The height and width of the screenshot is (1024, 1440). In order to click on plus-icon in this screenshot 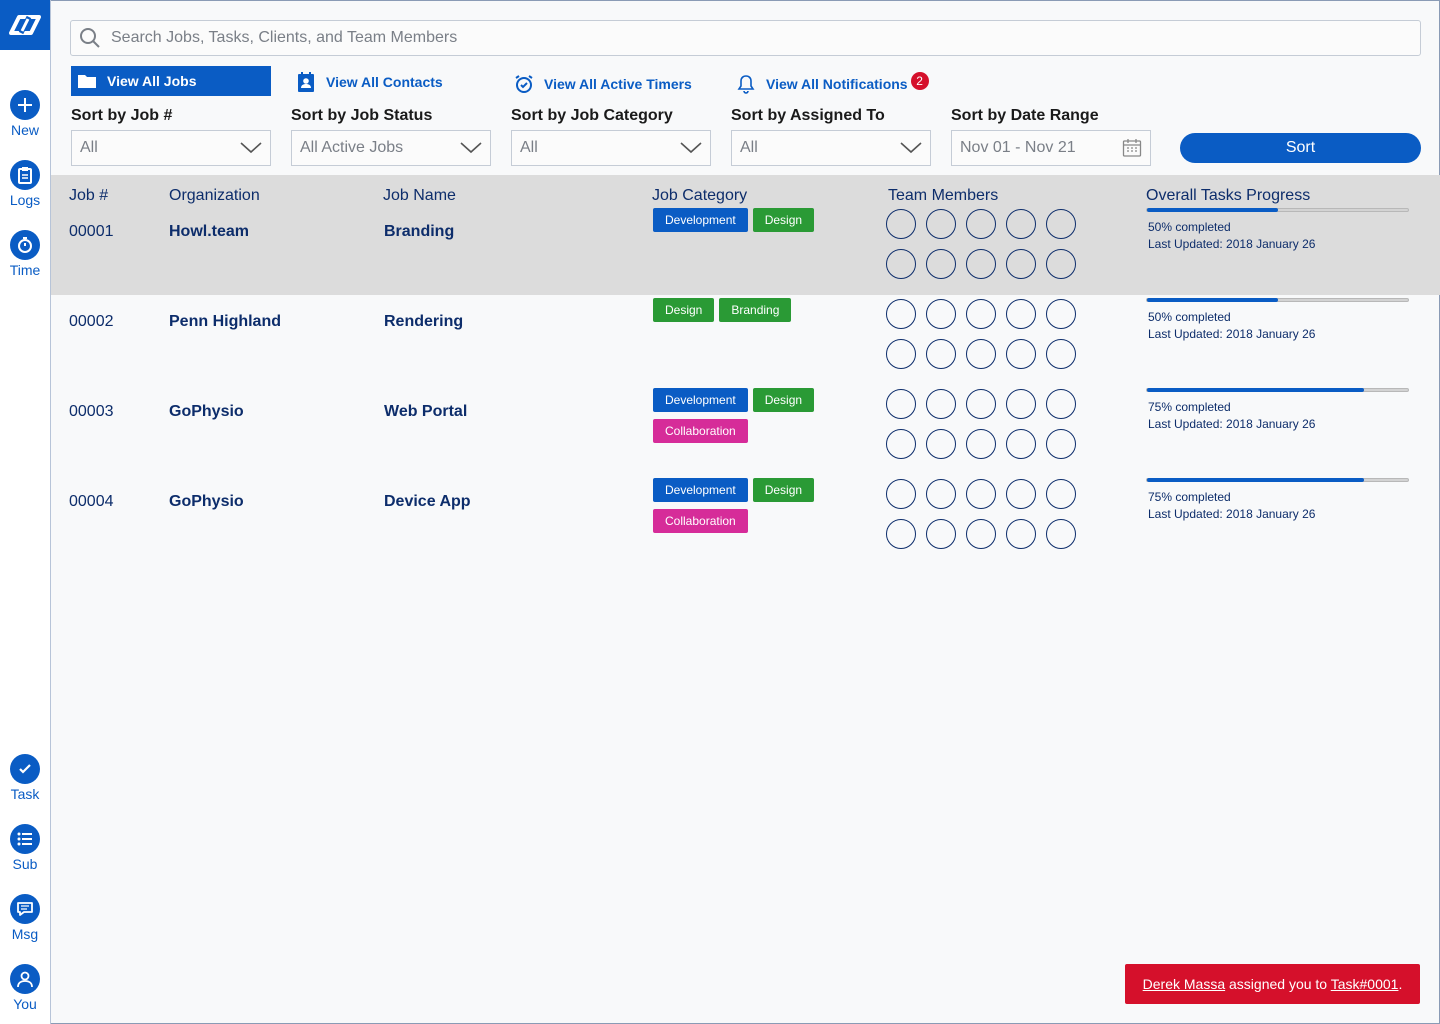, I will do `click(25, 105)`.